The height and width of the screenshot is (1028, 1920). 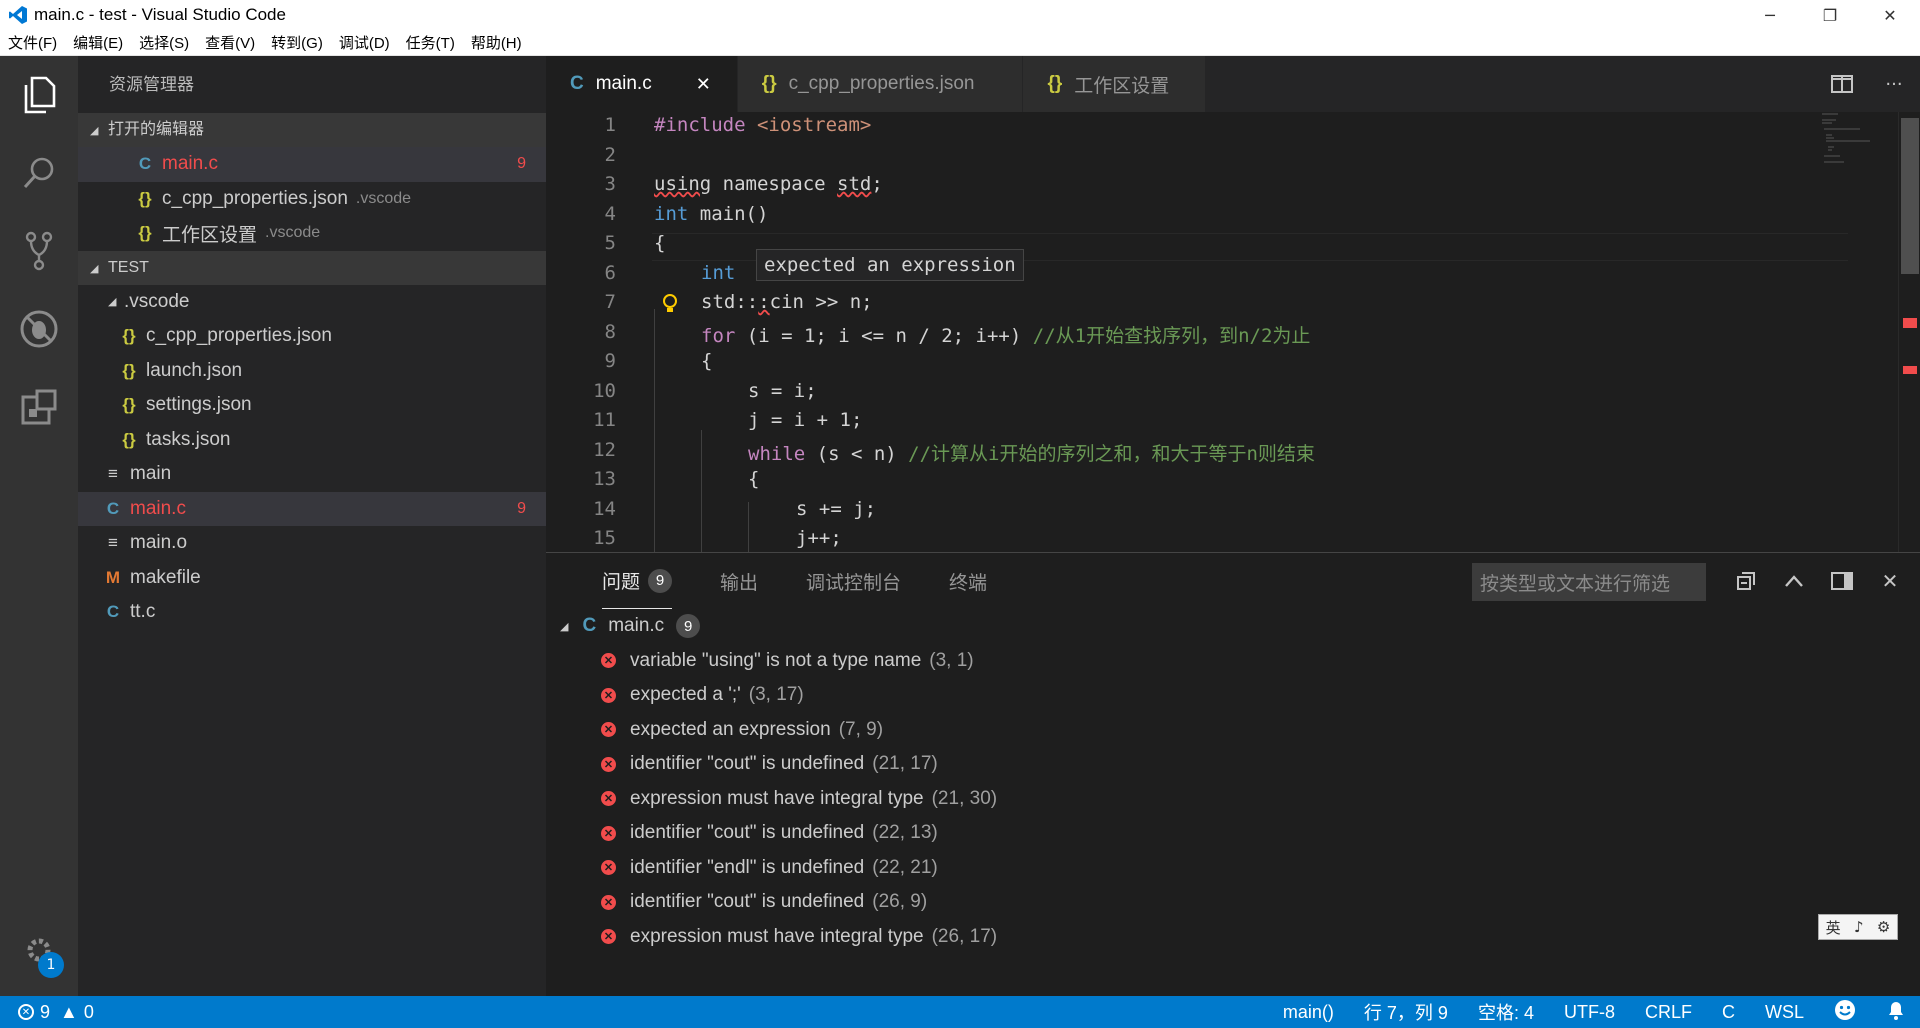 I want to click on split-editor-icon, so click(x=1842, y=84).